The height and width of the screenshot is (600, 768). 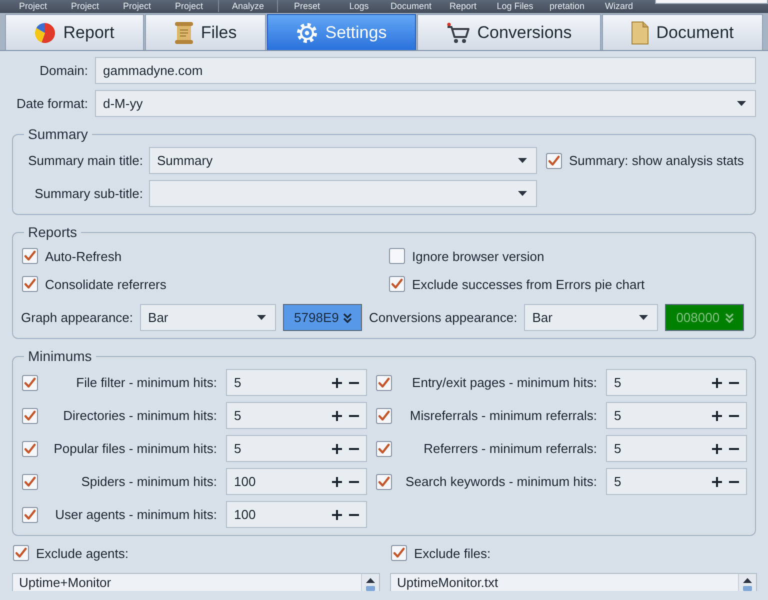 What do you see at coordinates (322, 317) in the screenshot?
I see `color-button: 5798E9` at bounding box center [322, 317].